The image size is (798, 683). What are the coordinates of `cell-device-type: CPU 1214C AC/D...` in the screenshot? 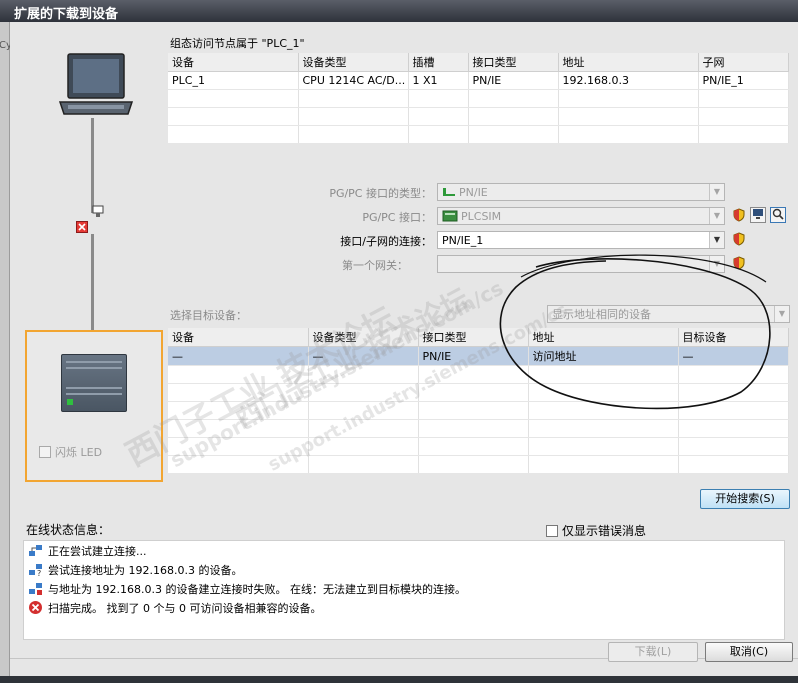 It's located at (353, 80).